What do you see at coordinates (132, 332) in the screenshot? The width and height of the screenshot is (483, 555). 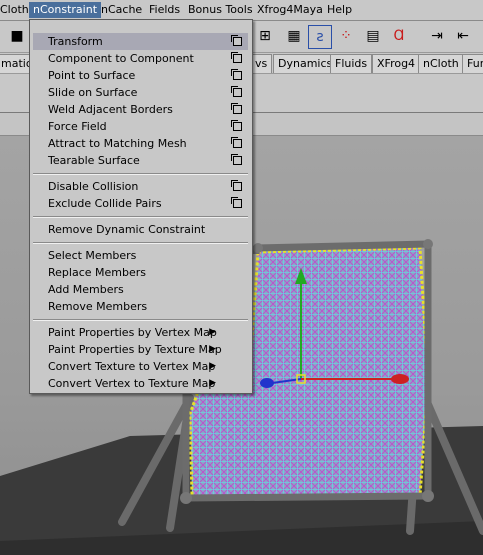 I see `menu-item-label: Paint Properties by Vertex Map` at bounding box center [132, 332].